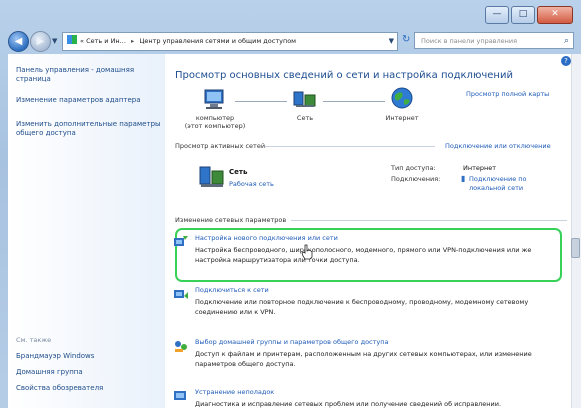 The width and height of the screenshot is (581, 408). What do you see at coordinates (494, 40) in the screenshot?
I see `search-input: Поиск в панели управления ⌕` at bounding box center [494, 40].